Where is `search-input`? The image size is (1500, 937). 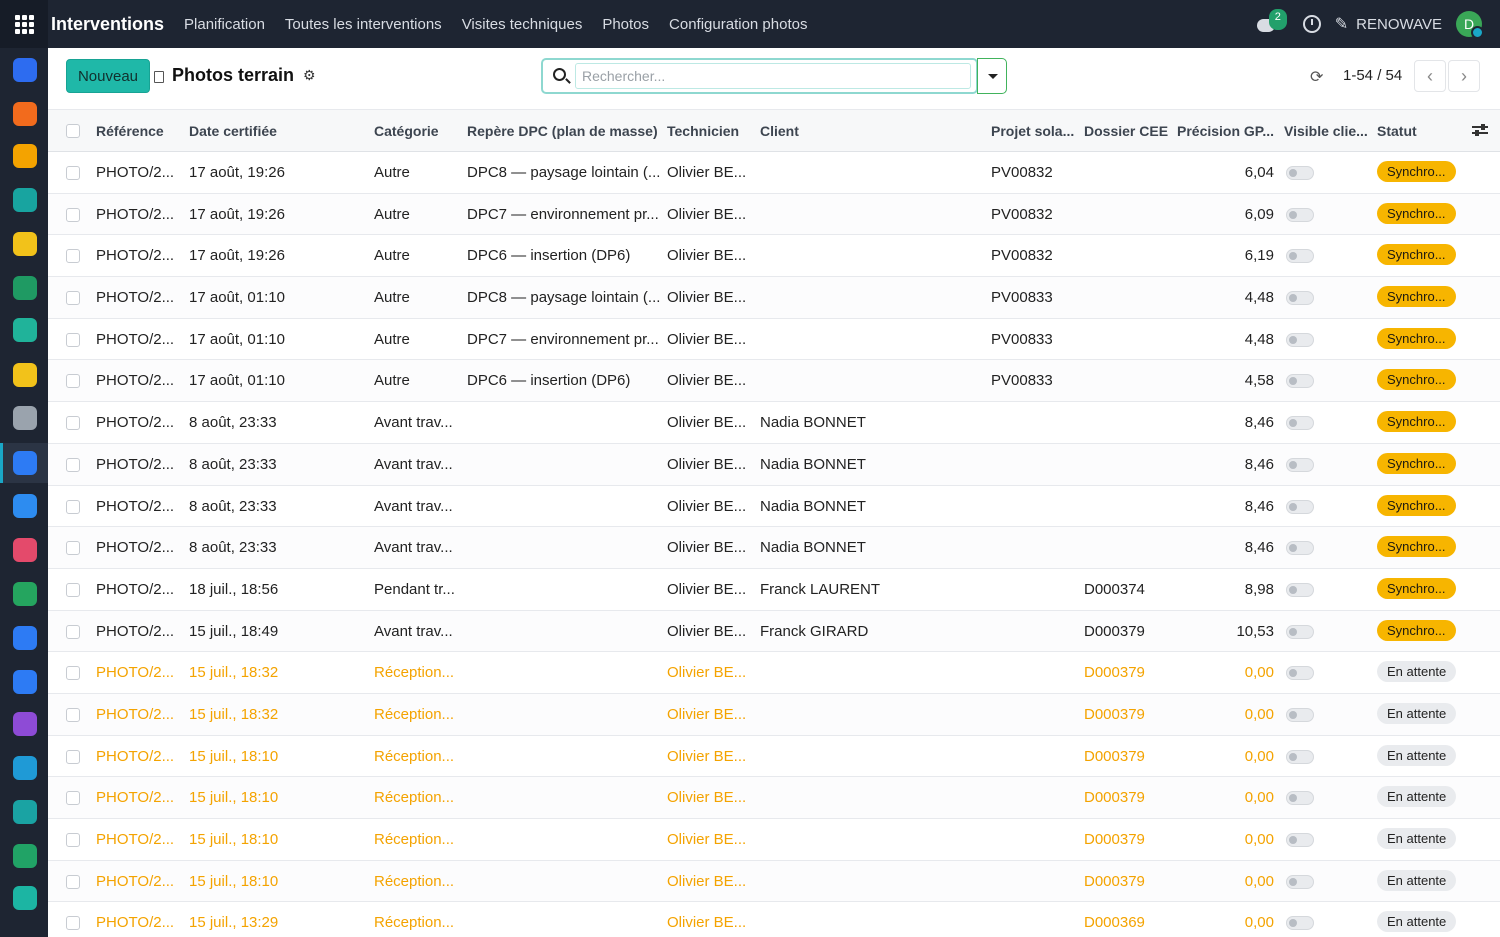
search-input is located at coordinates (773, 76).